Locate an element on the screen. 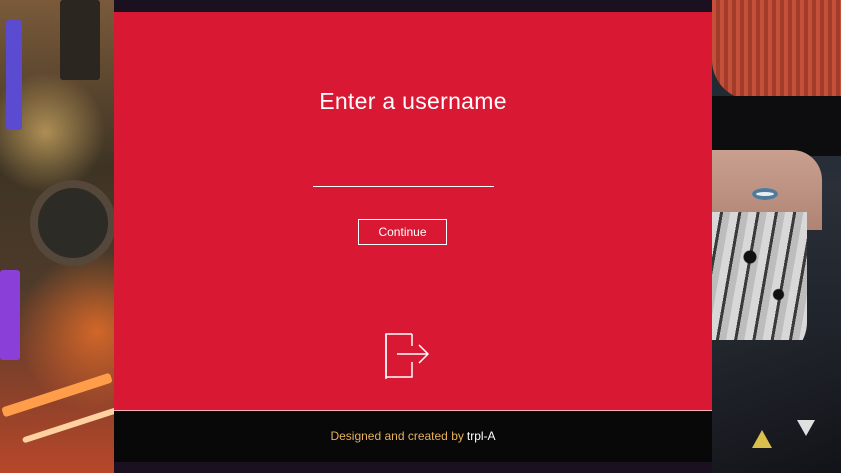 This screenshot has height=473, width=841. credit-label: Designed and created by is located at coordinates (397, 436).